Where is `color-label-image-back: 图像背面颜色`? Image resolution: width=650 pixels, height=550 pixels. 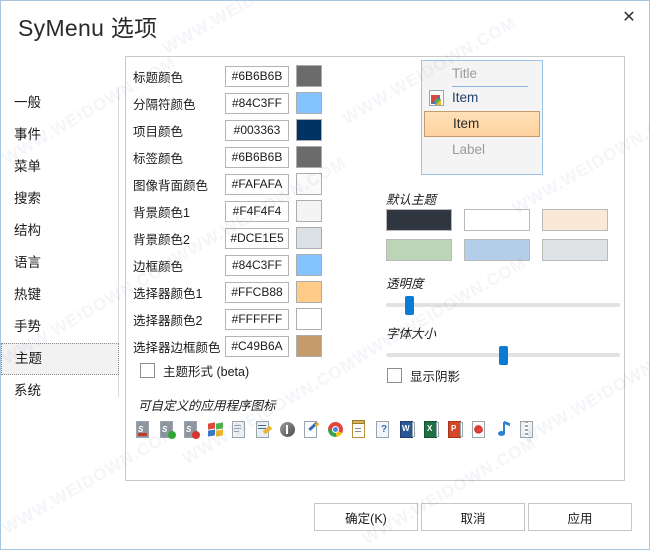 color-label-image-back: 图像背面颜色 is located at coordinates (171, 185).